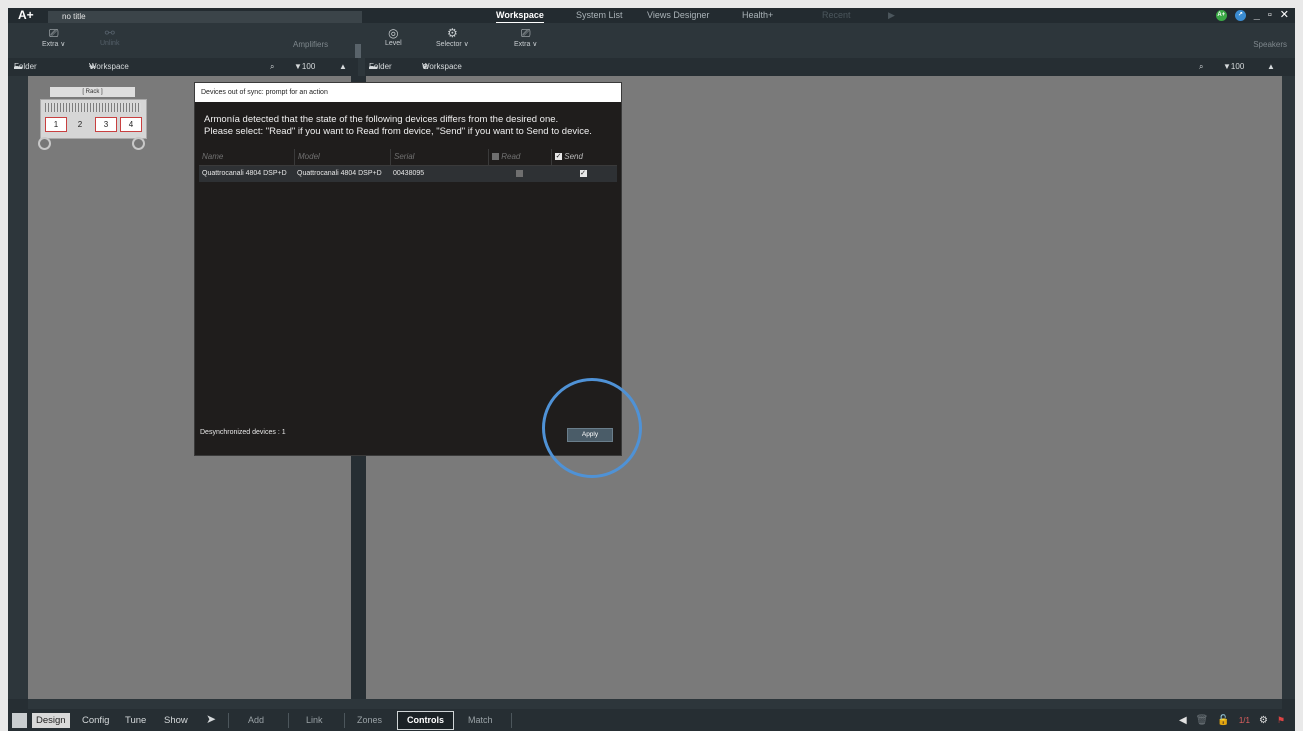 The image size is (1303, 731). What do you see at coordinates (256, 720) in the screenshot?
I see `tab-add: Add` at bounding box center [256, 720].